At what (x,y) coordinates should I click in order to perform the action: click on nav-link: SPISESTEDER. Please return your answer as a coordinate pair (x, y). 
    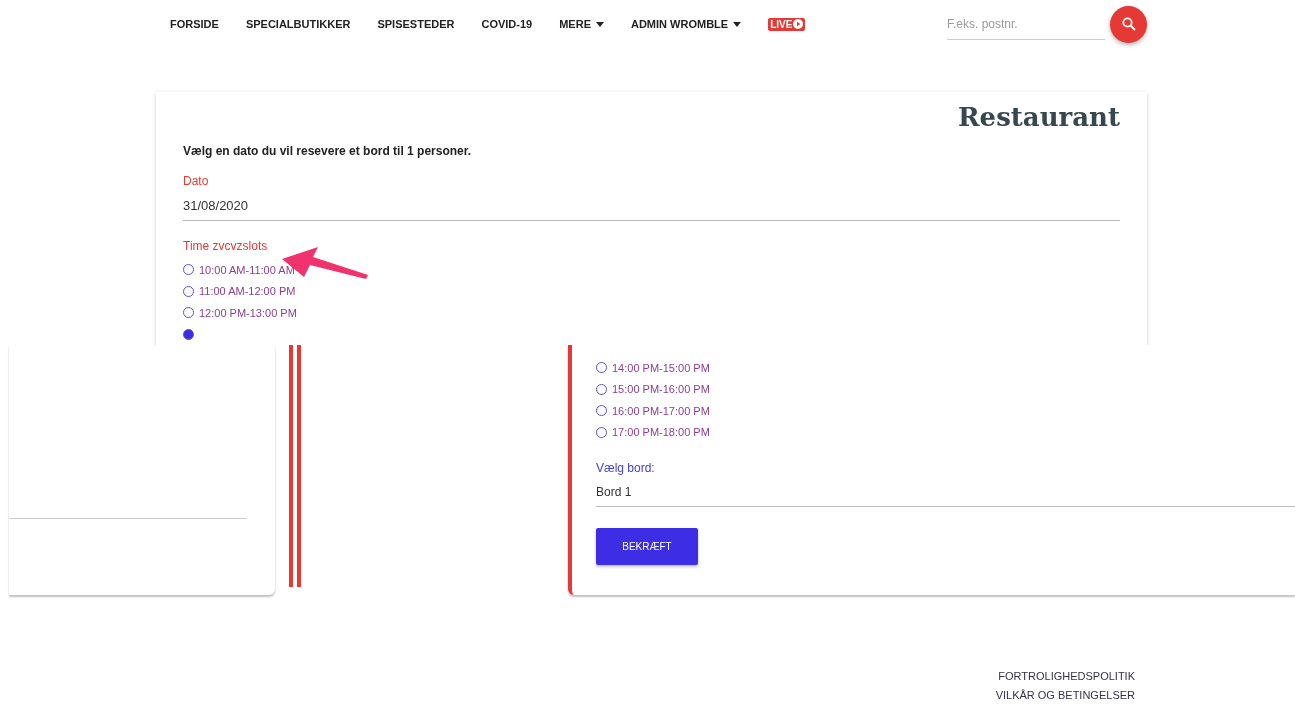
    Looking at the image, I should click on (416, 24).